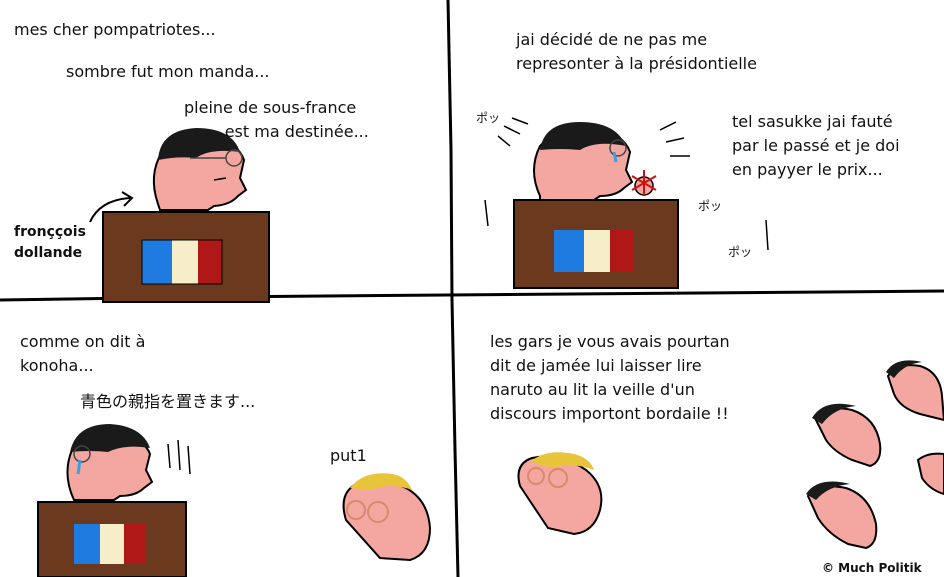  I want to click on blond-head, so click(387, 520).